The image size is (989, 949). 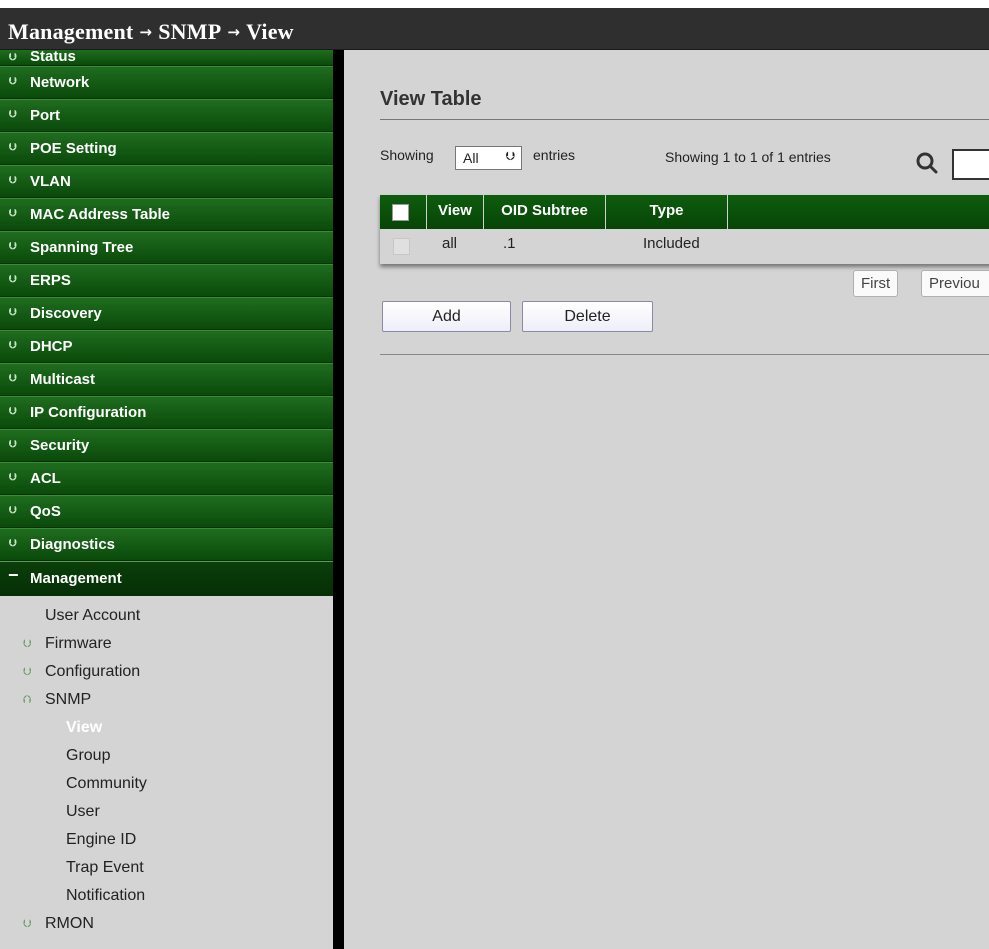 I want to click on search-icon, so click(x=927, y=162).